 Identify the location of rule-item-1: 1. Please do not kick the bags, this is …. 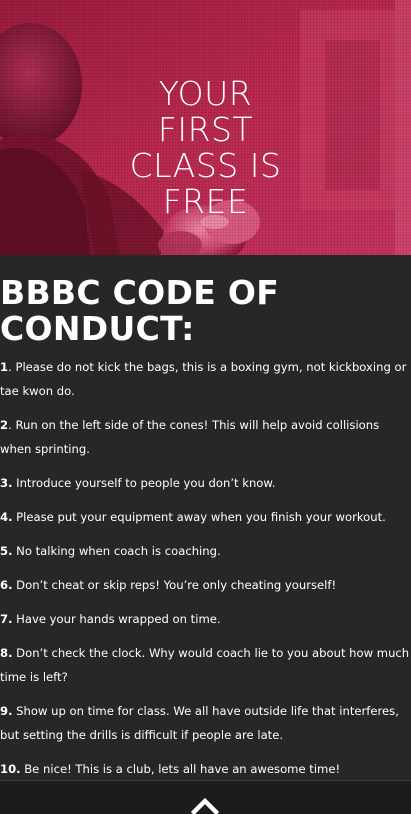
(205, 379).